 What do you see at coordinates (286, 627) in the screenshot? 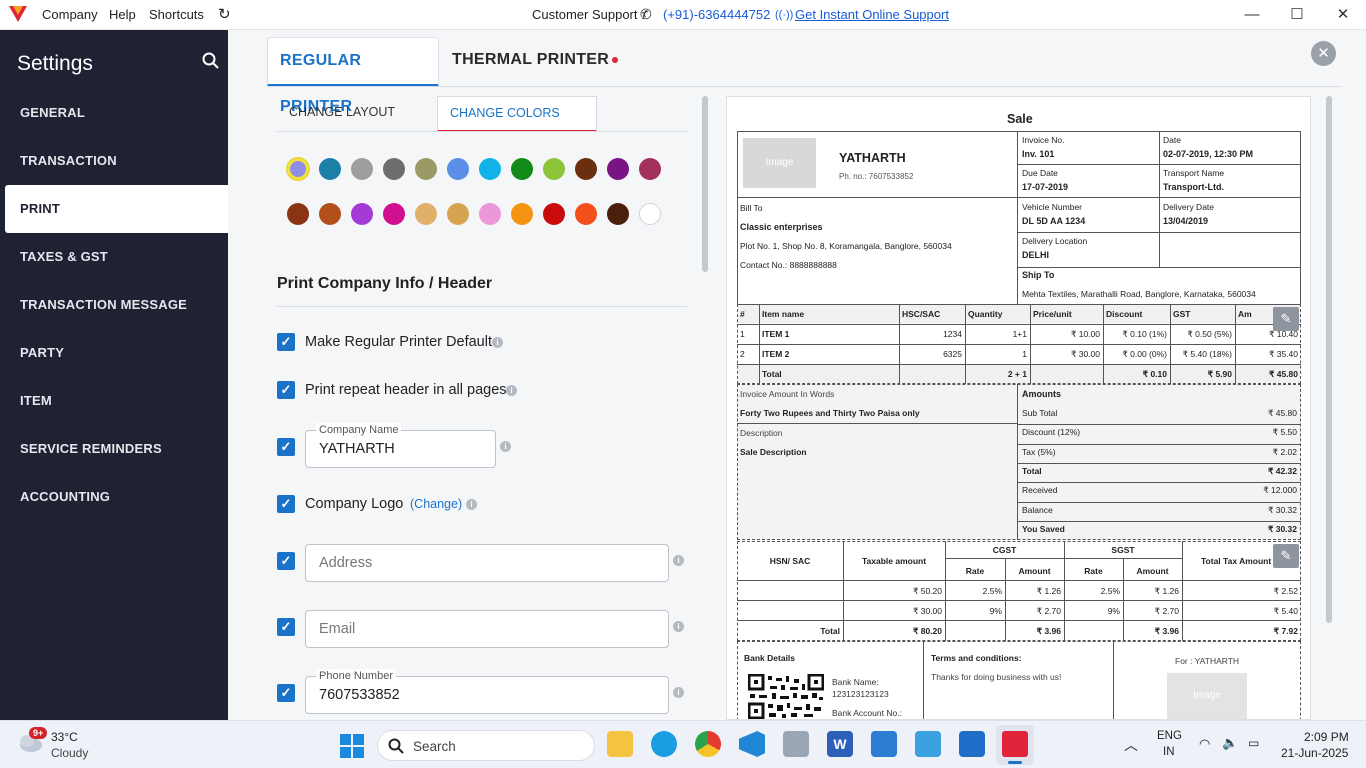
I see `email-checkbox: ✓` at bounding box center [286, 627].